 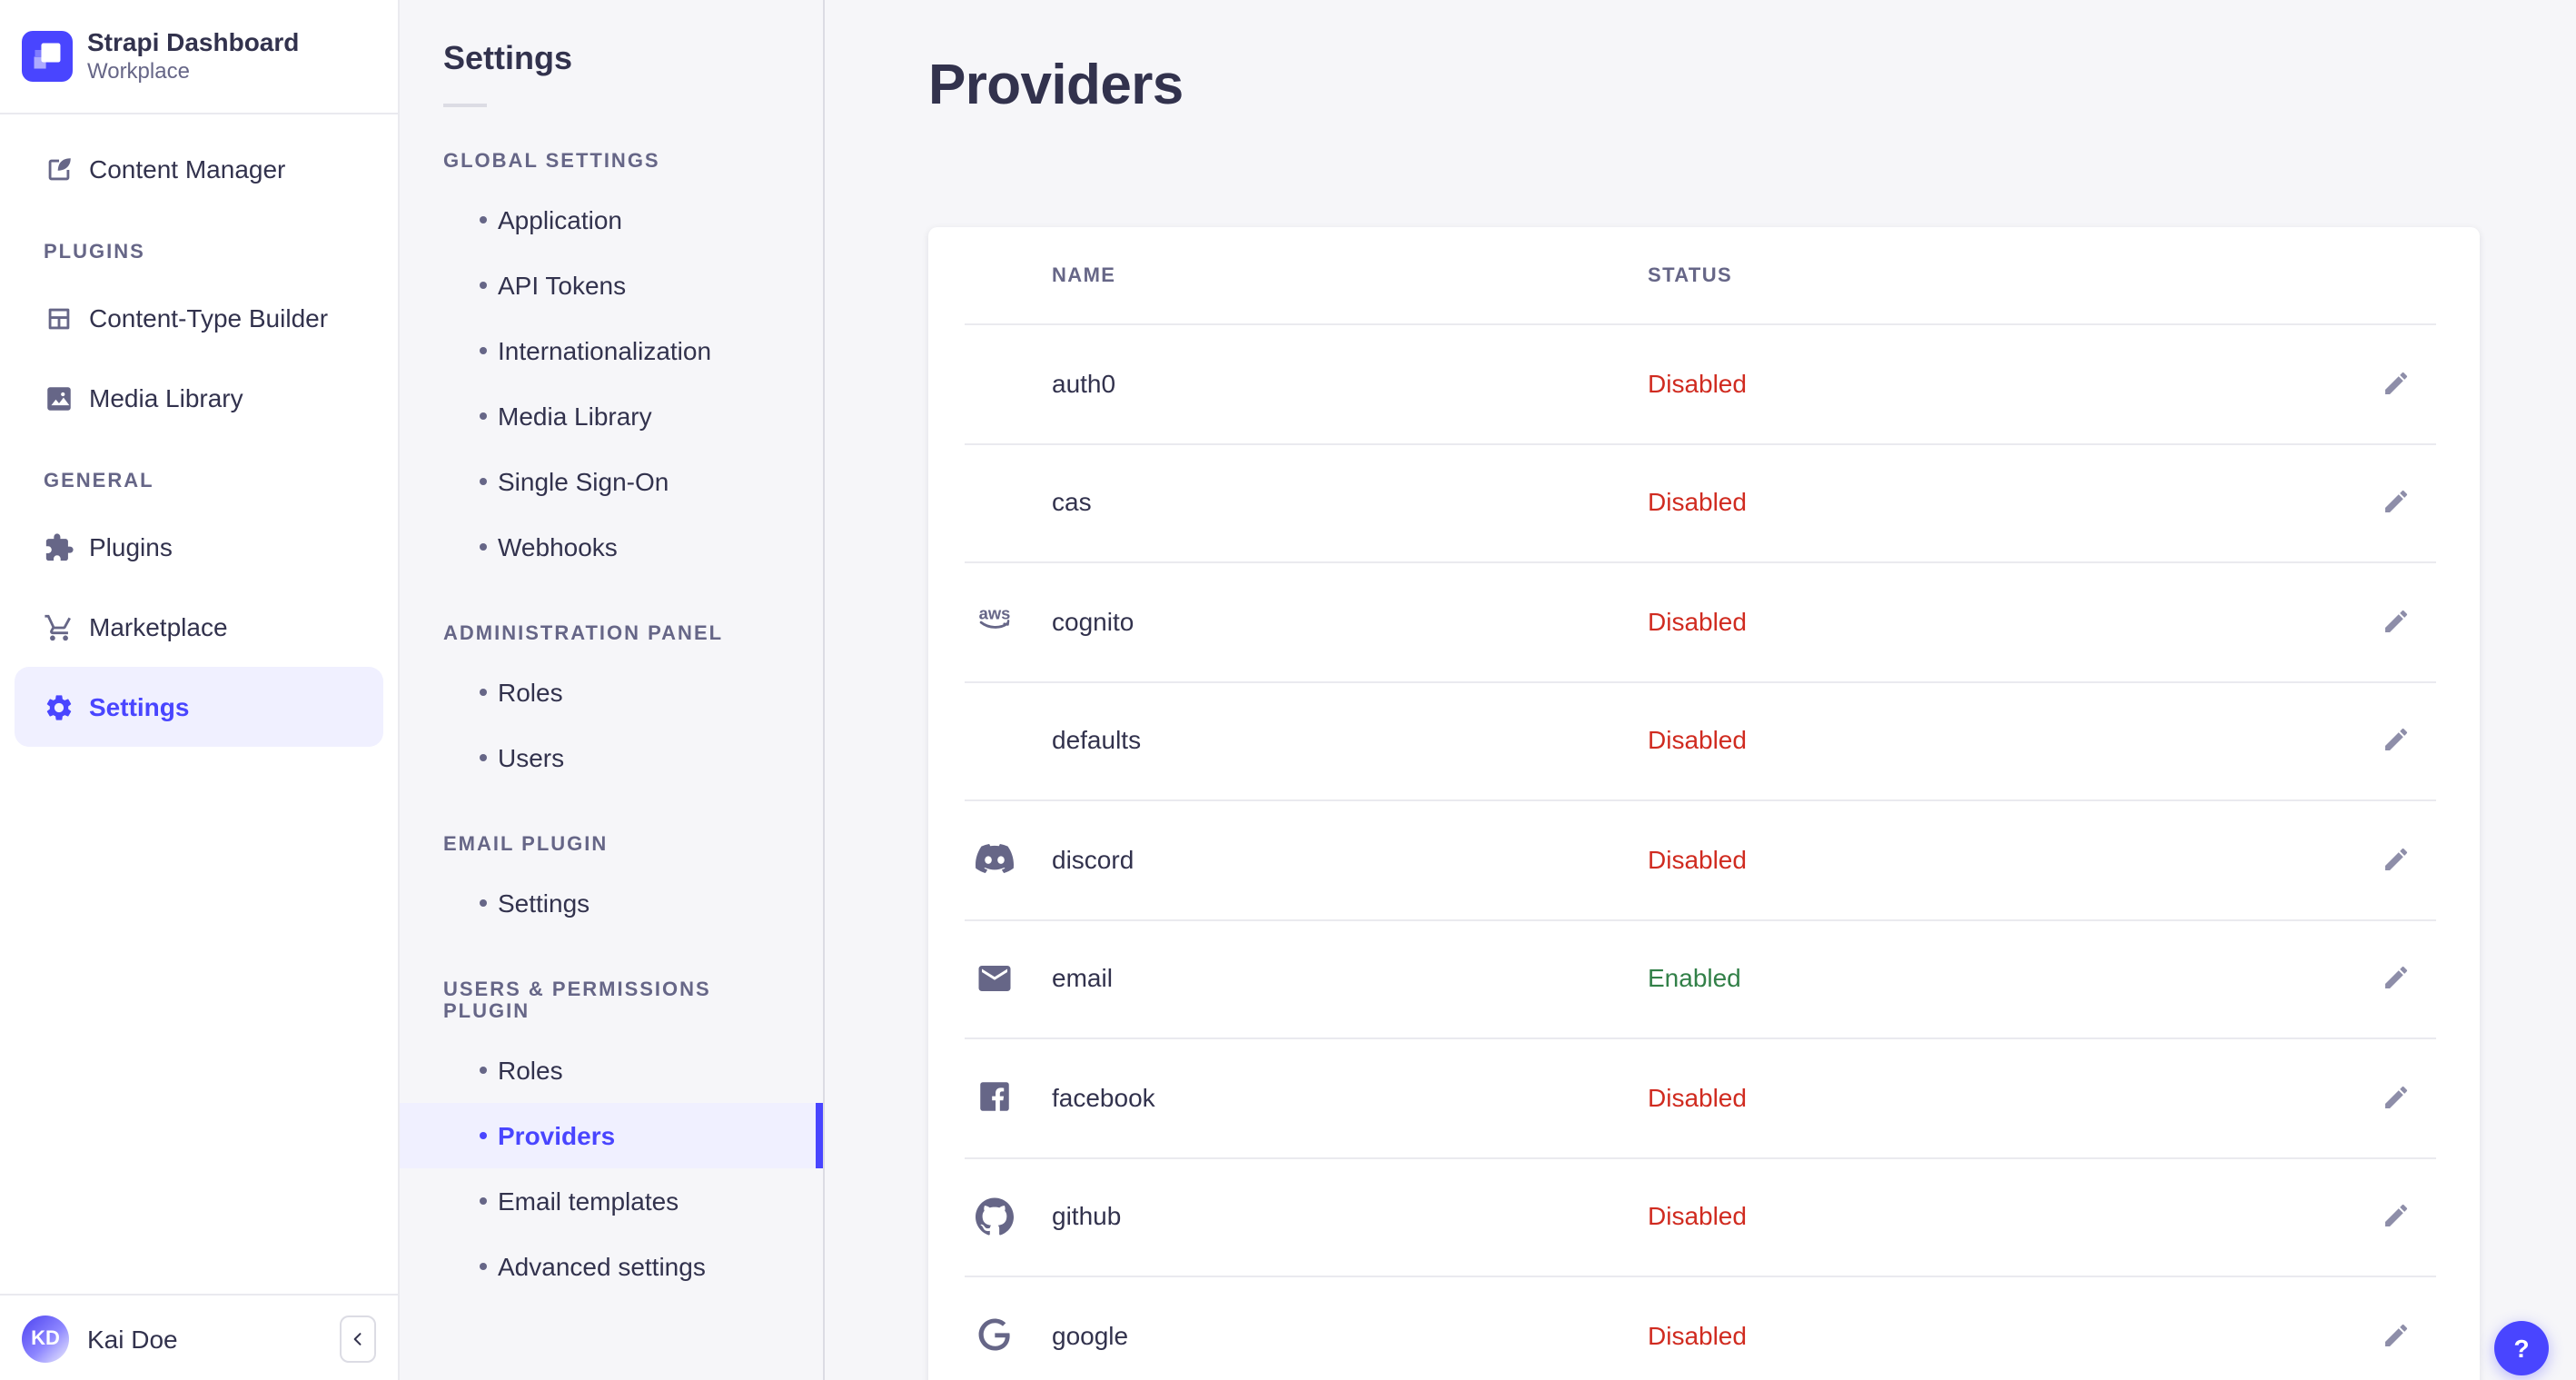 I want to click on subnav-item-media-library: Media Library, so click(x=611, y=416).